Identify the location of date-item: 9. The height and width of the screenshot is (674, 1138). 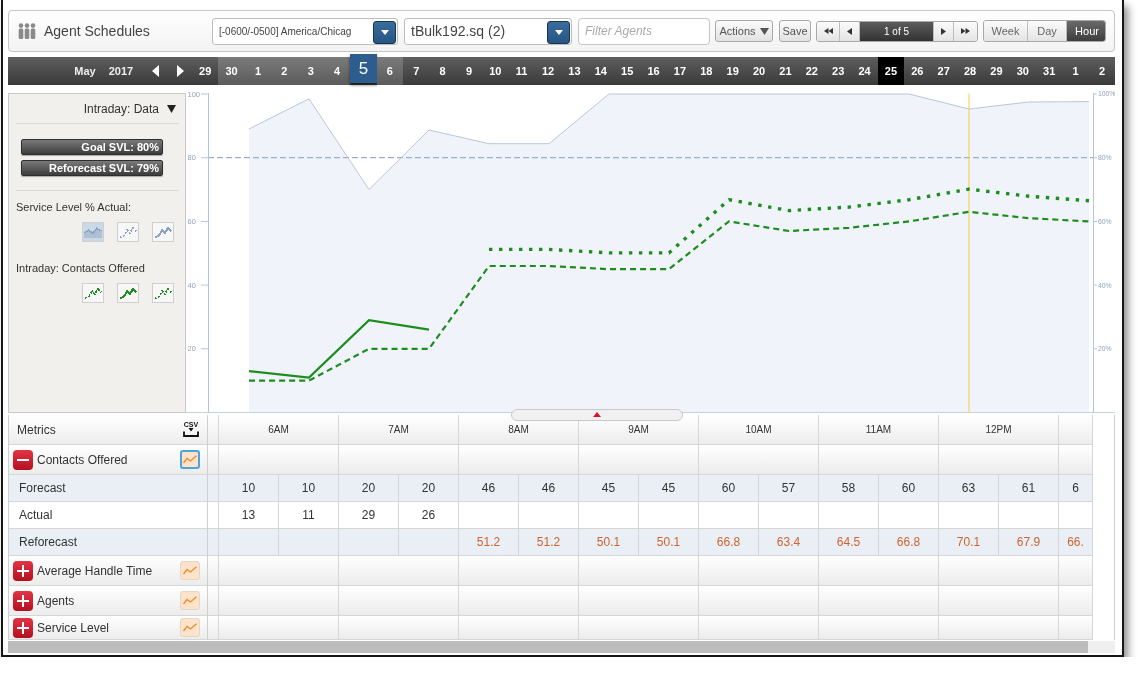
(469, 71).